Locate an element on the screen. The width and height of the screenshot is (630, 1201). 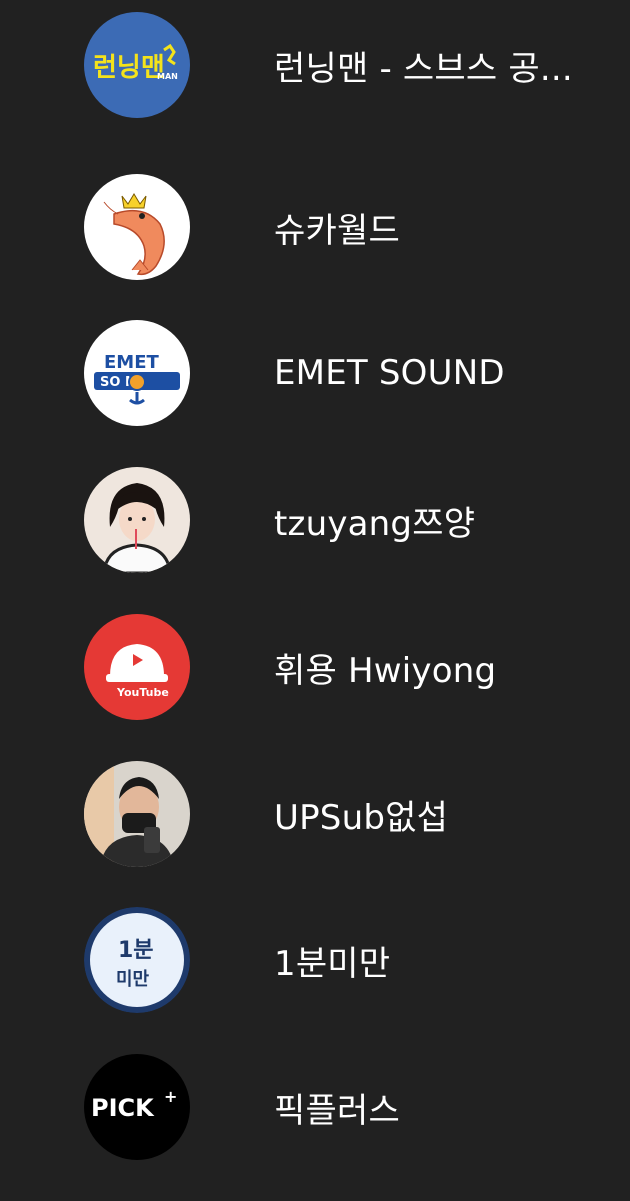
channel-item-upsub: UPSub없섭 is located at coordinates (315, 814).